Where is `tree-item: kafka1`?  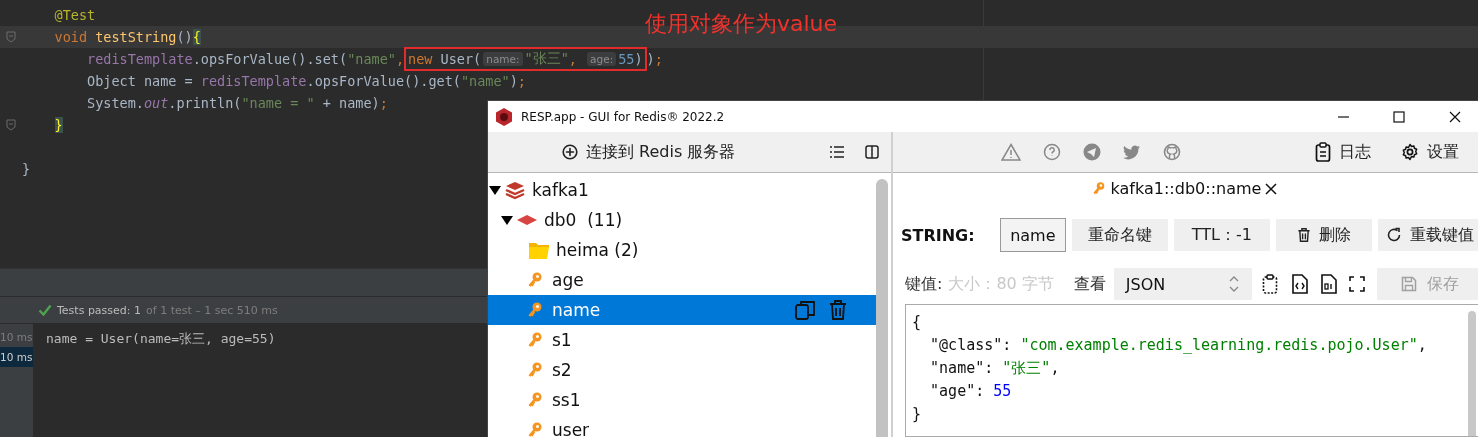
tree-item: kafka1 is located at coordinates (682, 190).